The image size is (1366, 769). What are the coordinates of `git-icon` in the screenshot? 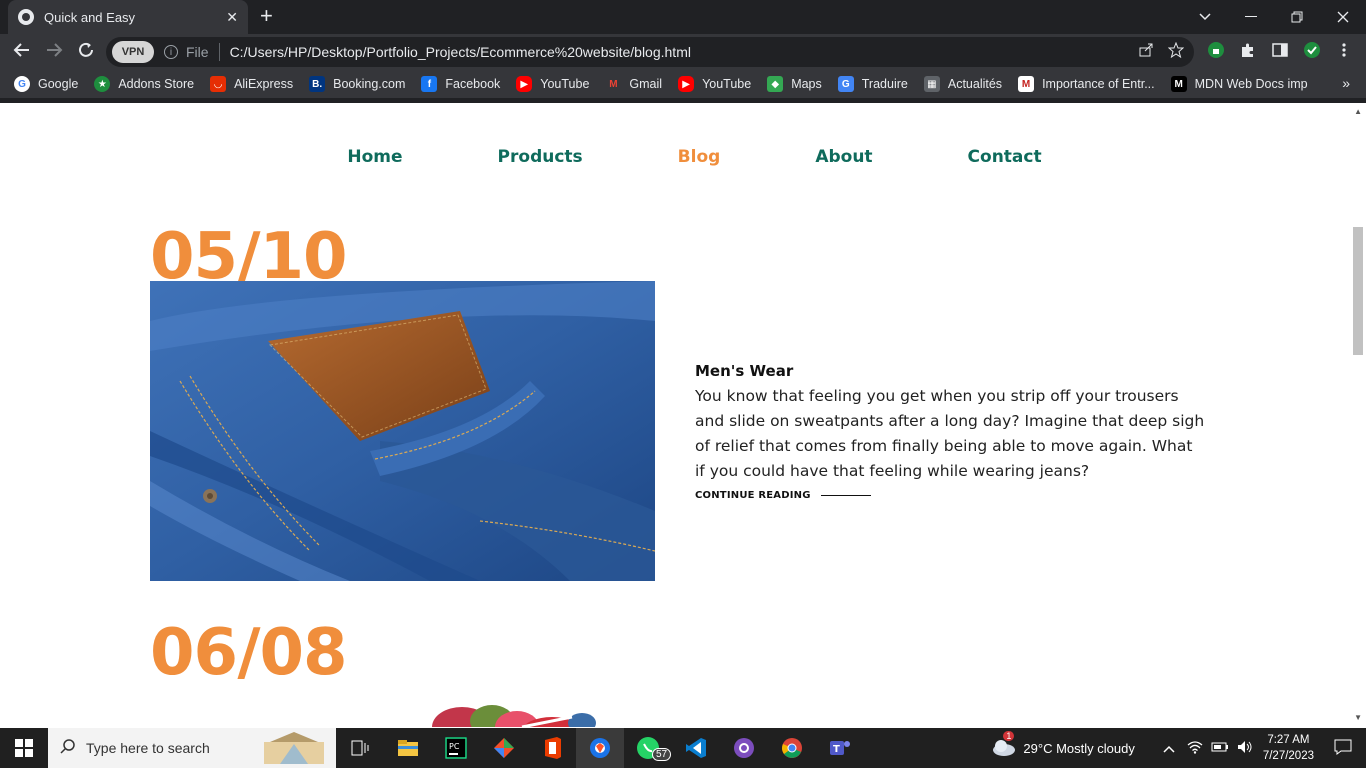 It's located at (504, 748).